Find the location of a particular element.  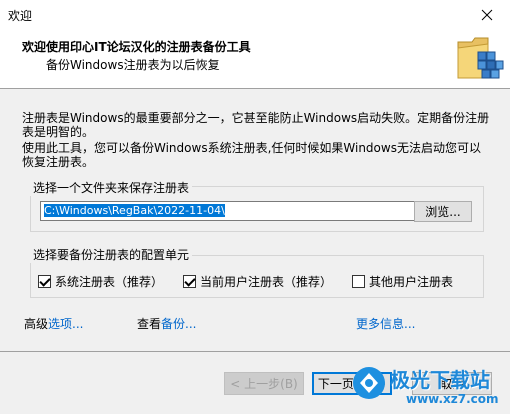

header-subtitle: 备份Windows注册表为以后恢复 is located at coordinates (133, 65).